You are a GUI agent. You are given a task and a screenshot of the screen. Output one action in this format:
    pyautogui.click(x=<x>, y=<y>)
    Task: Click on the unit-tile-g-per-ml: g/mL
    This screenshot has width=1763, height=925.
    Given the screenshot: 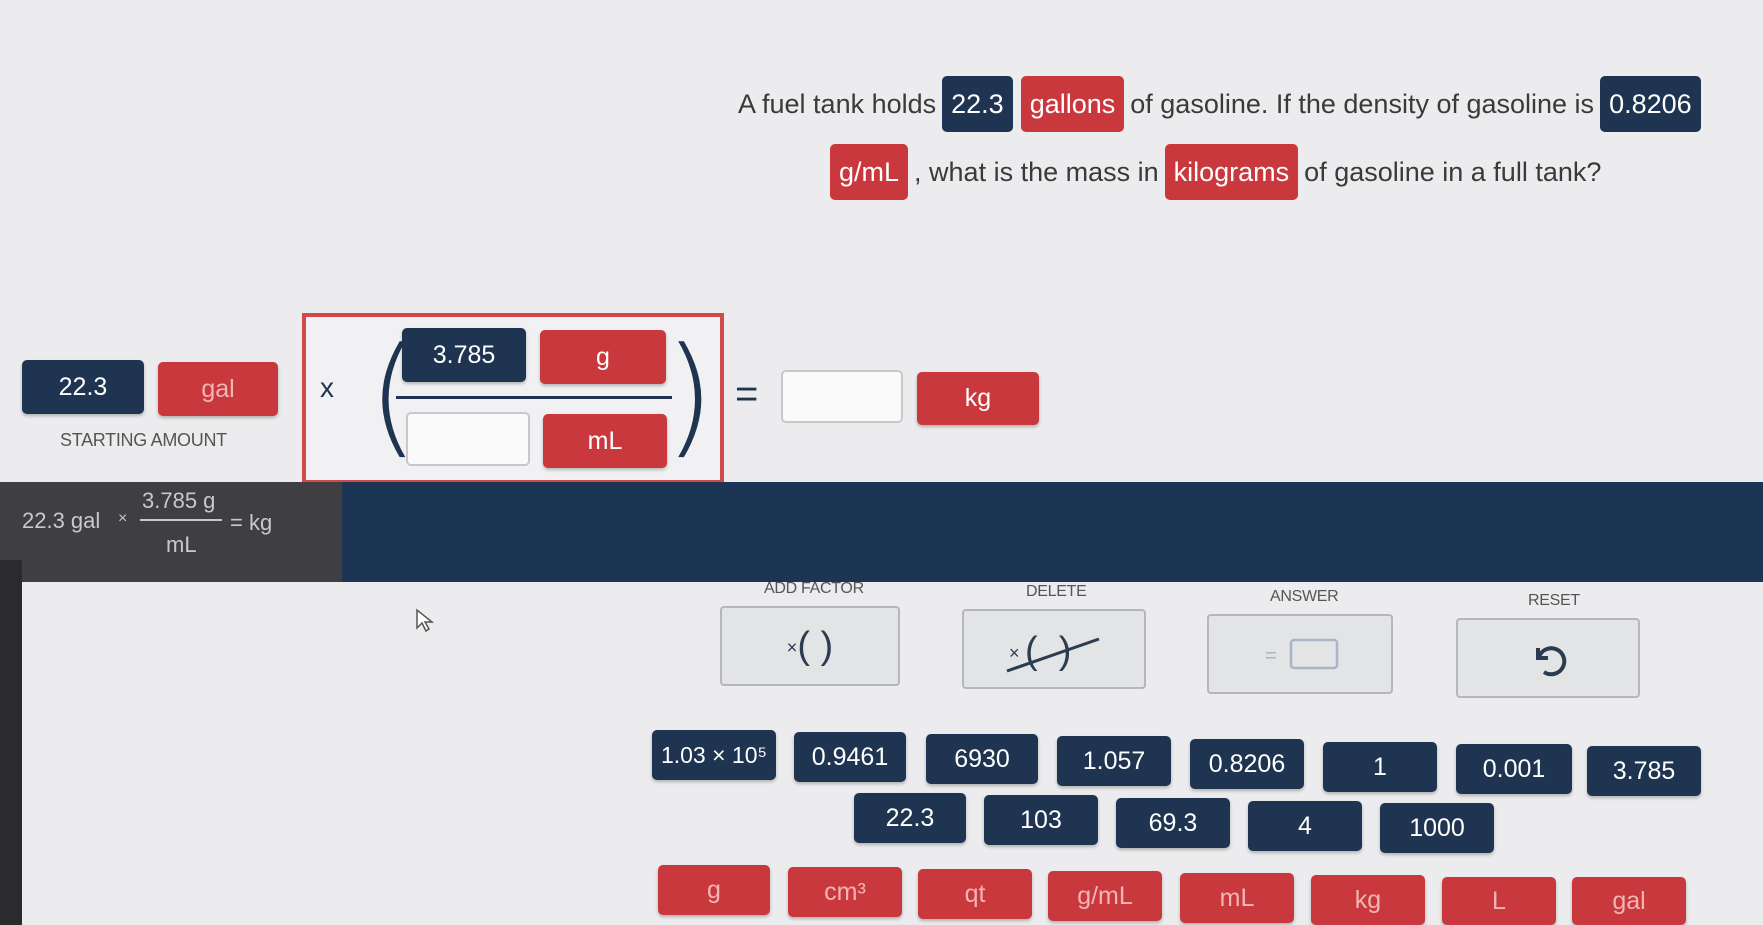 What is the action you would take?
    pyautogui.click(x=1105, y=896)
    